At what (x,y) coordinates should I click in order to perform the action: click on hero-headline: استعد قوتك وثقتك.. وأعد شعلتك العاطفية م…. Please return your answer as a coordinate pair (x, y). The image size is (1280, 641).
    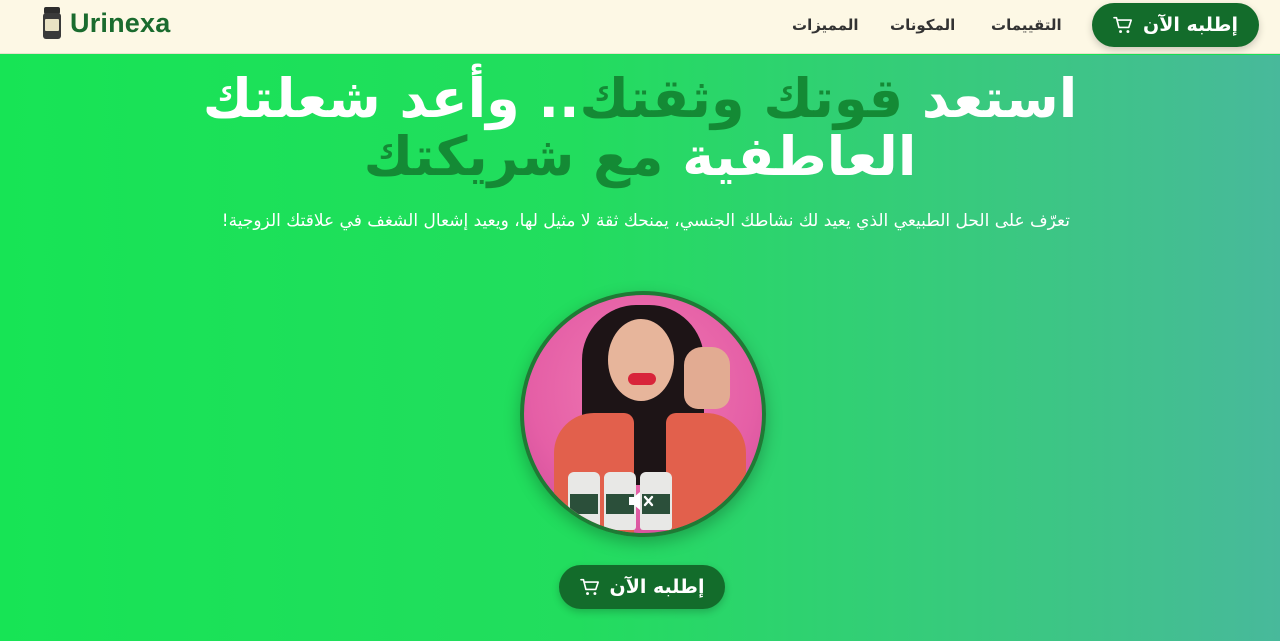
    Looking at the image, I should click on (640, 128).